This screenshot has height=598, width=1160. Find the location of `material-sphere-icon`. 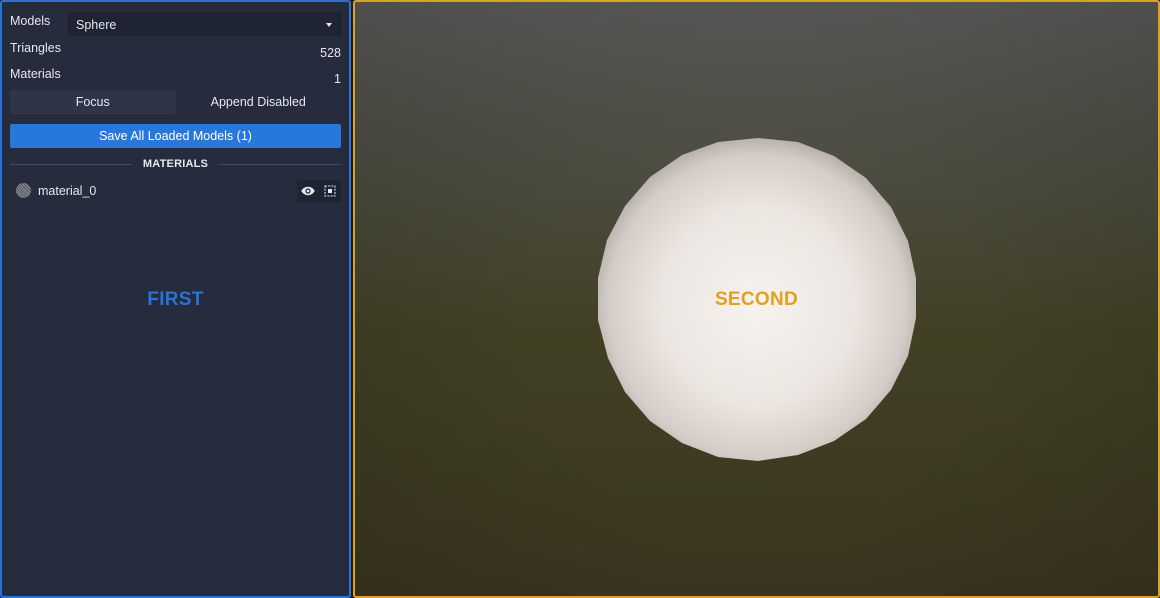

material-sphere-icon is located at coordinates (23, 190).